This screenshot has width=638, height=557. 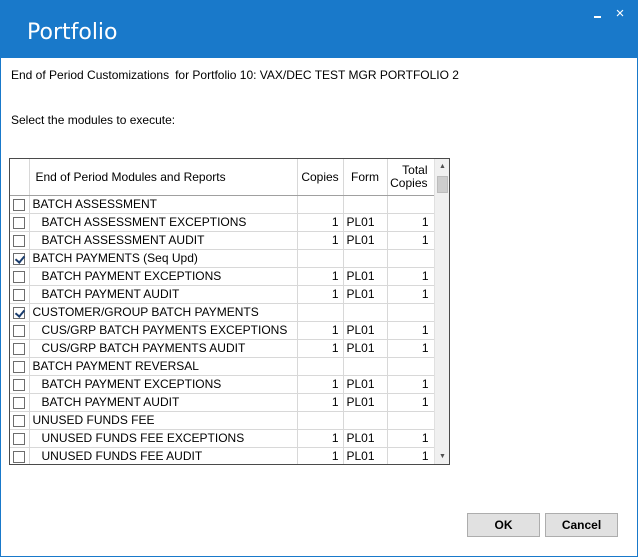 I want to click on scroll-up-button: ▲, so click(x=442, y=166).